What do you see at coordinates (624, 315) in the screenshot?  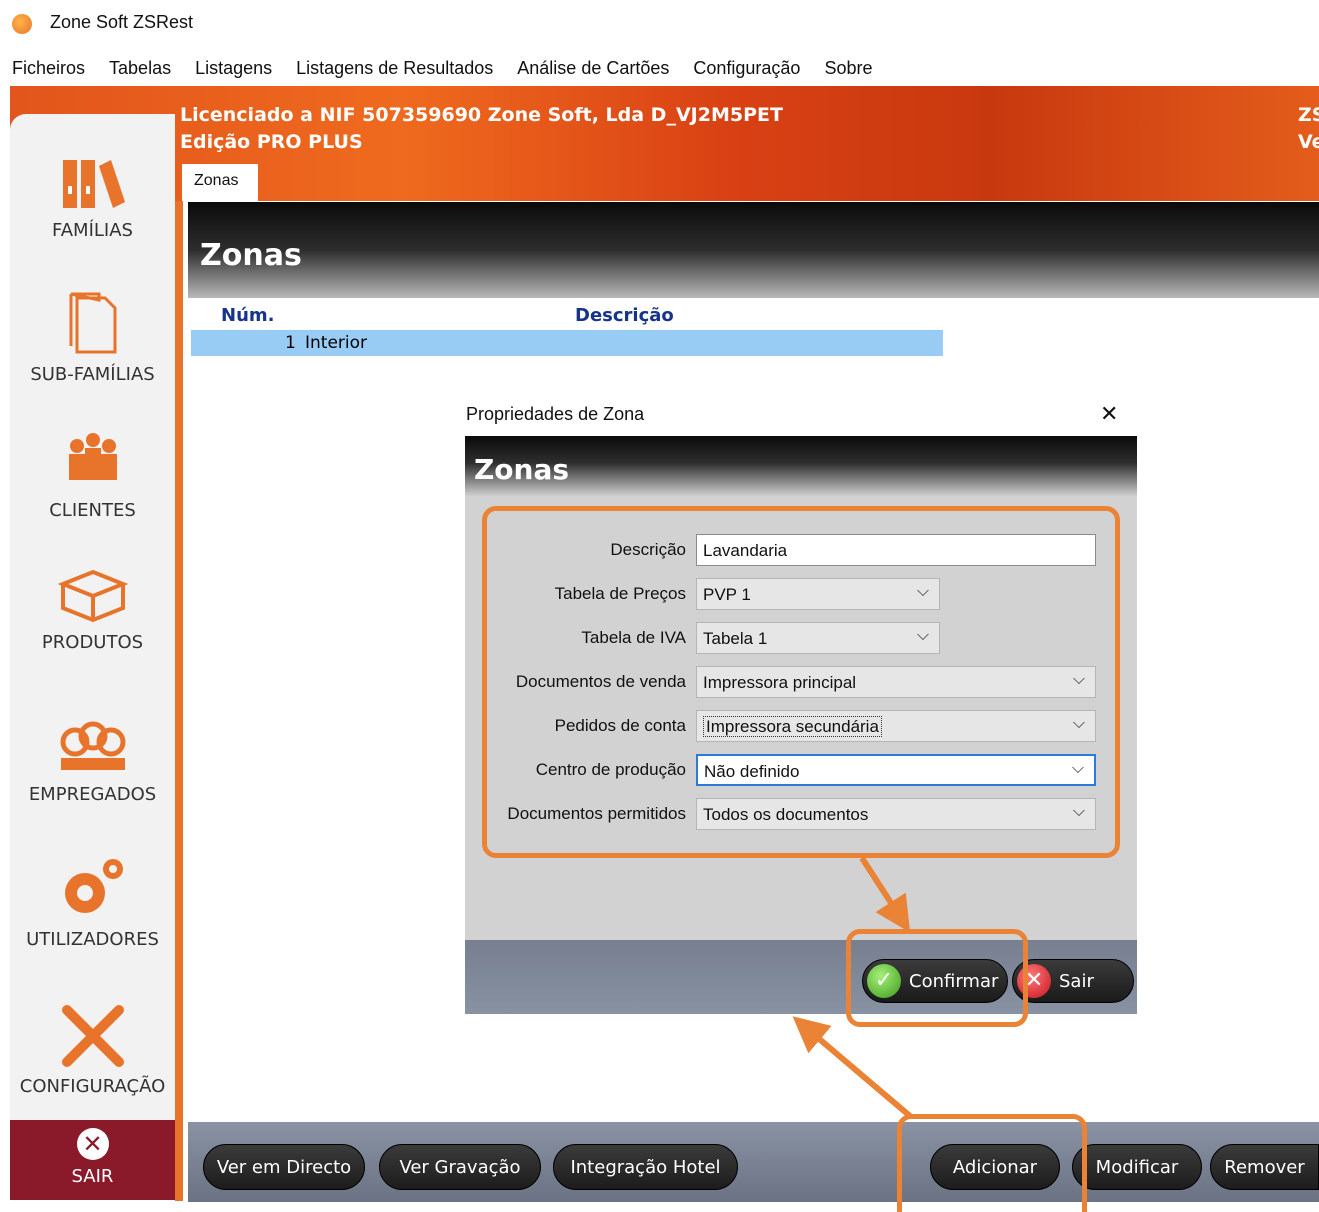 I see `column-header-descricao: Descrição` at bounding box center [624, 315].